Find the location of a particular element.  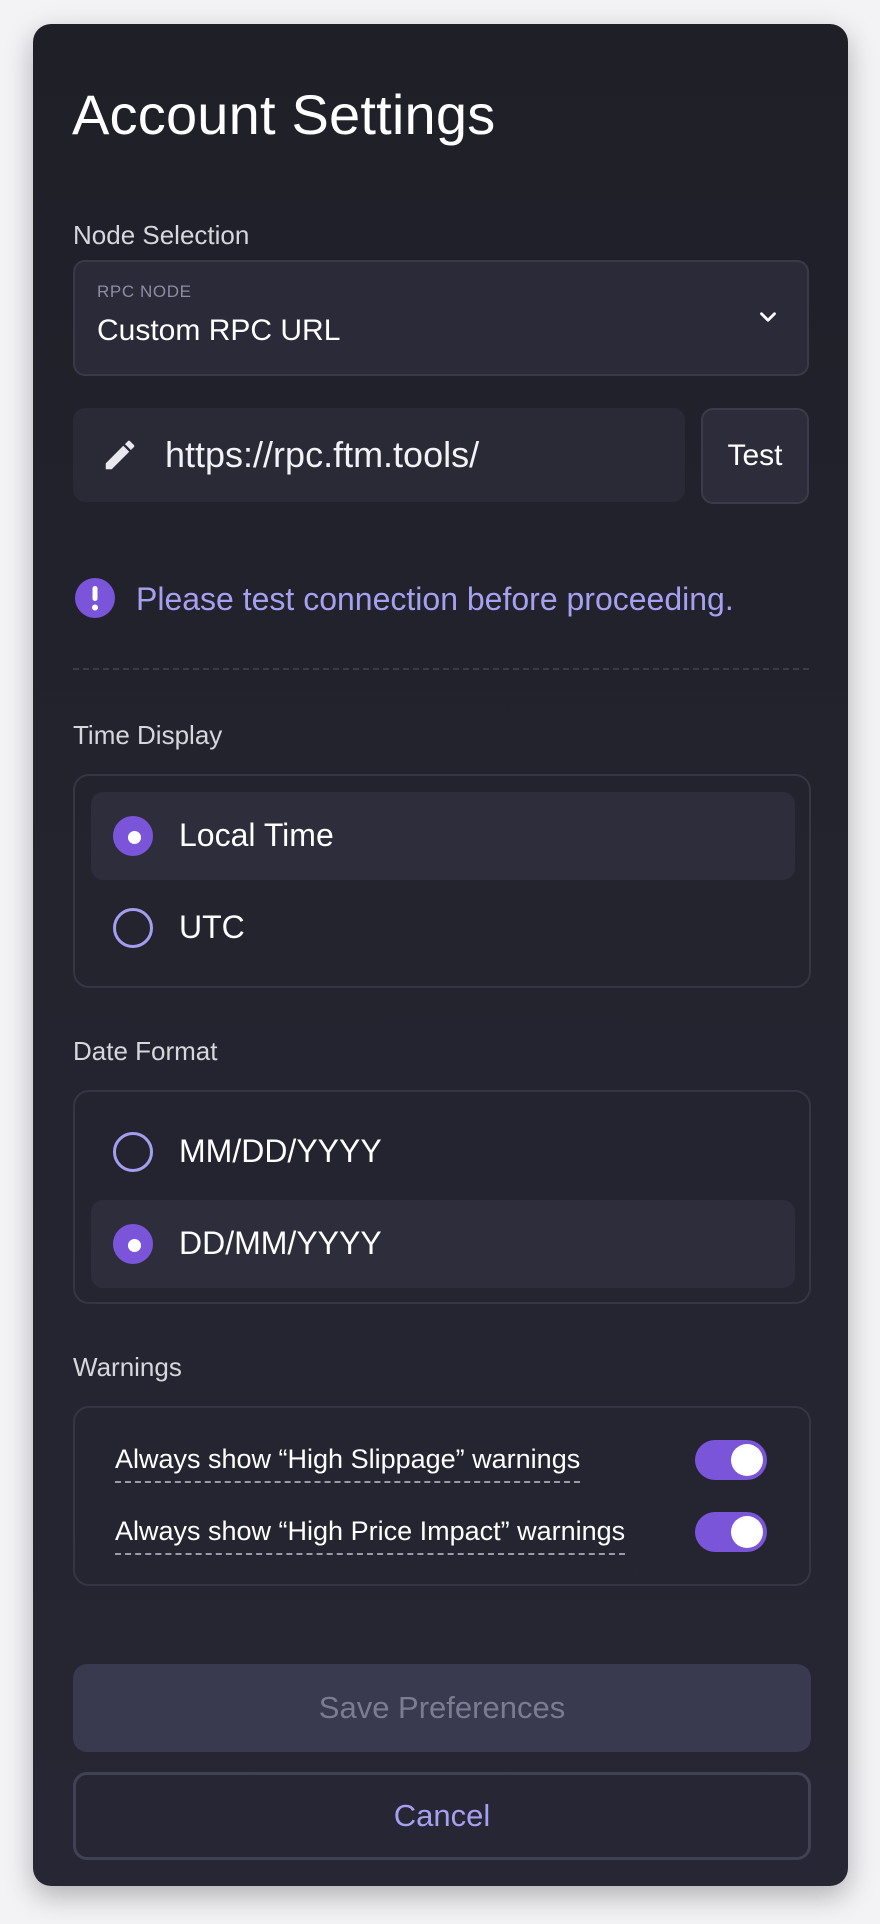

rpc-url-field is located at coordinates (379, 455).